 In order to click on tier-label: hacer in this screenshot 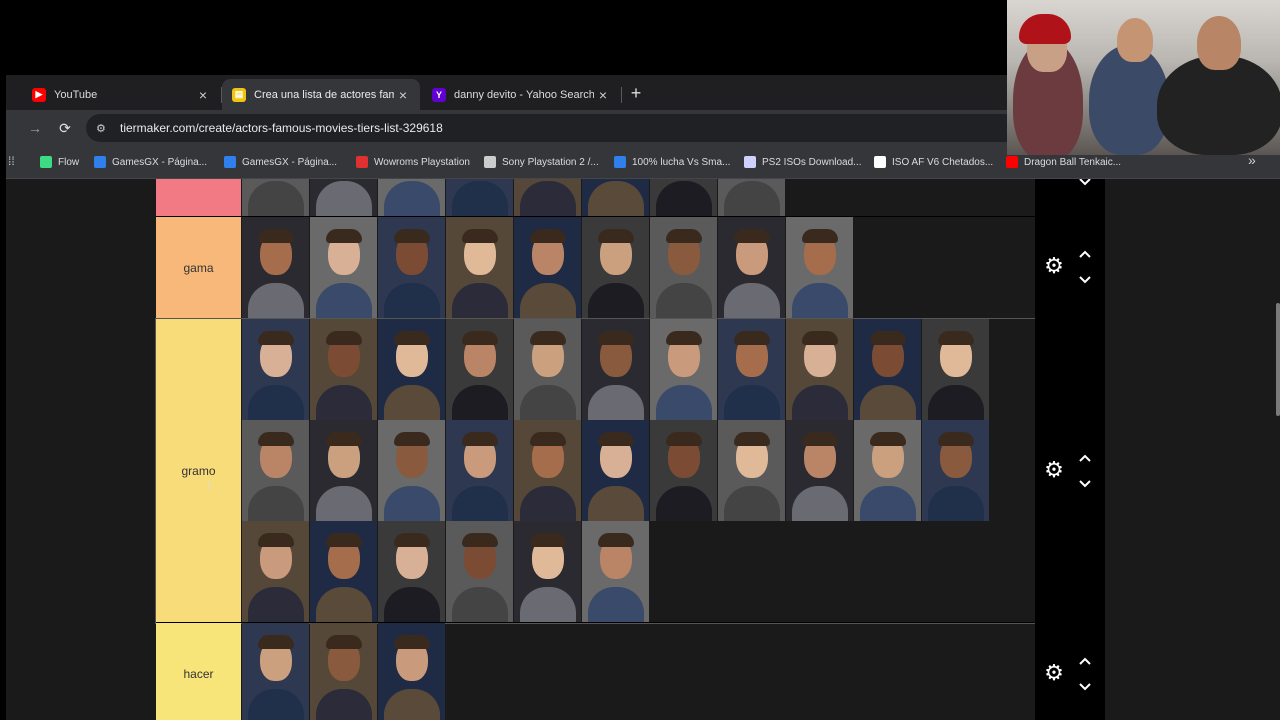, I will do `click(198, 671)`.